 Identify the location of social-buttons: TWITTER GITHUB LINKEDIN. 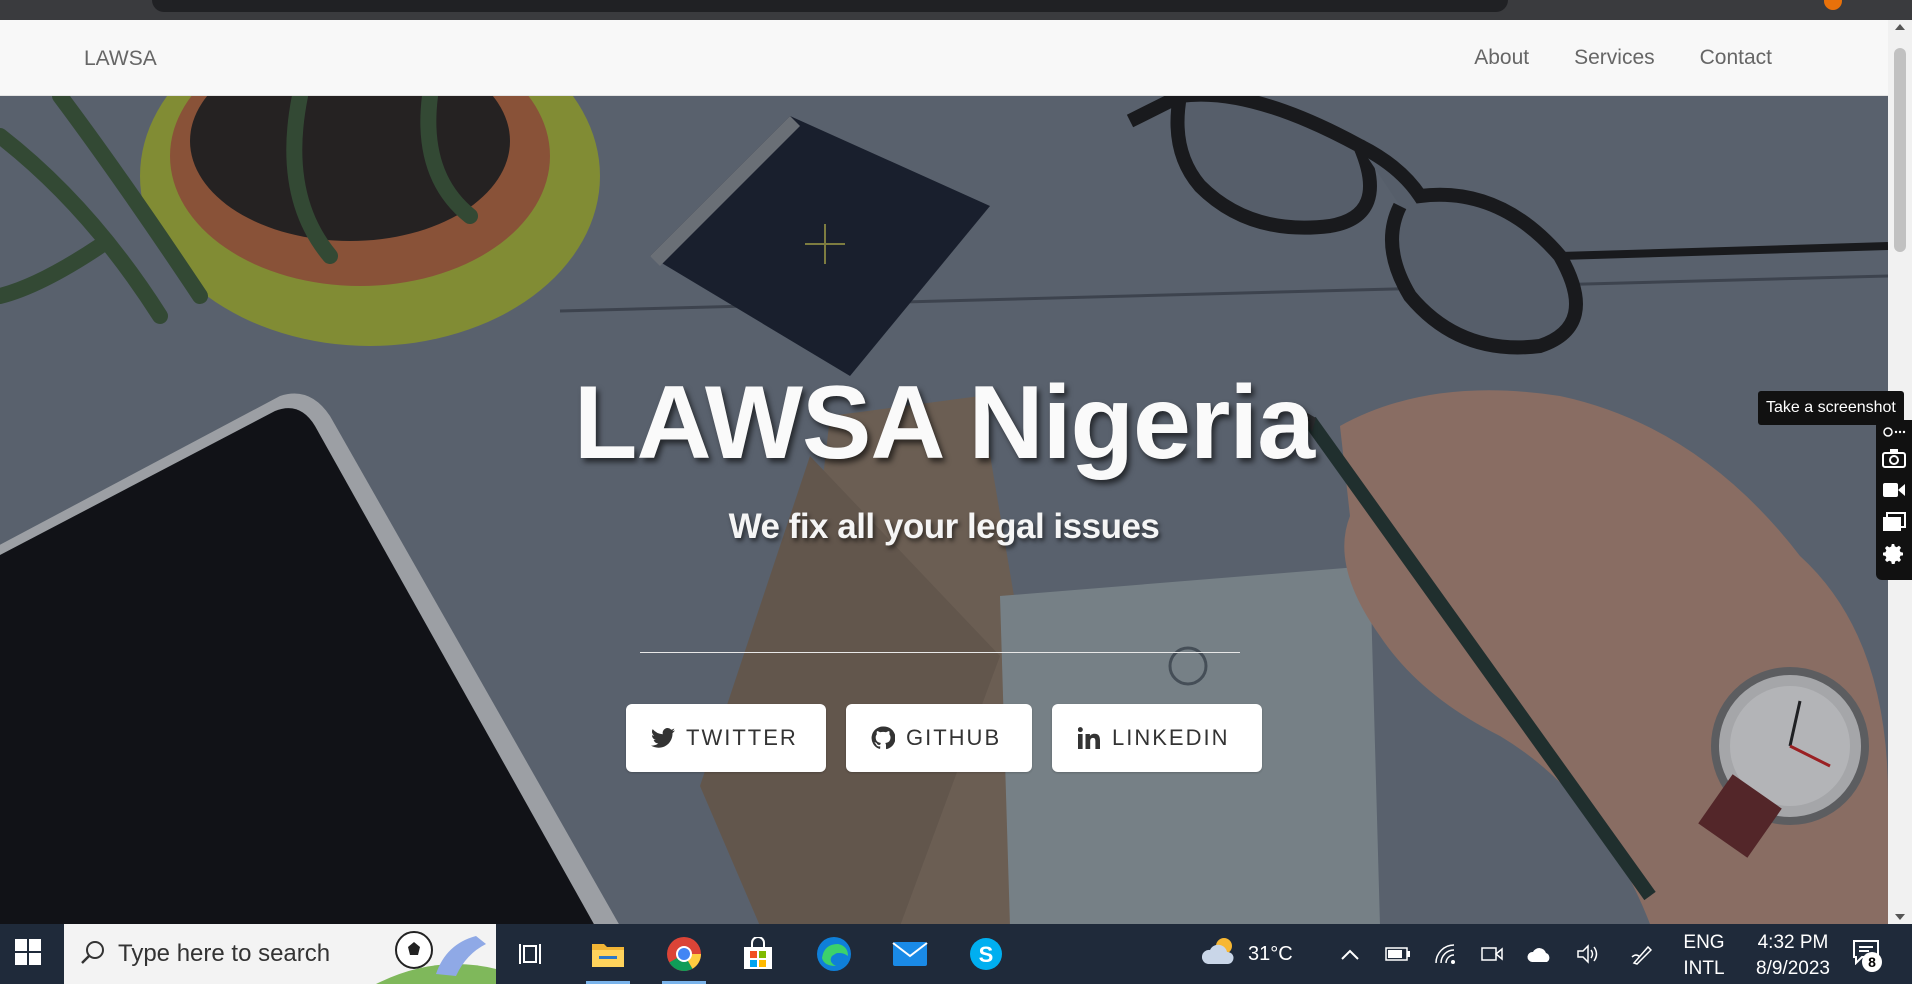
(944, 738).